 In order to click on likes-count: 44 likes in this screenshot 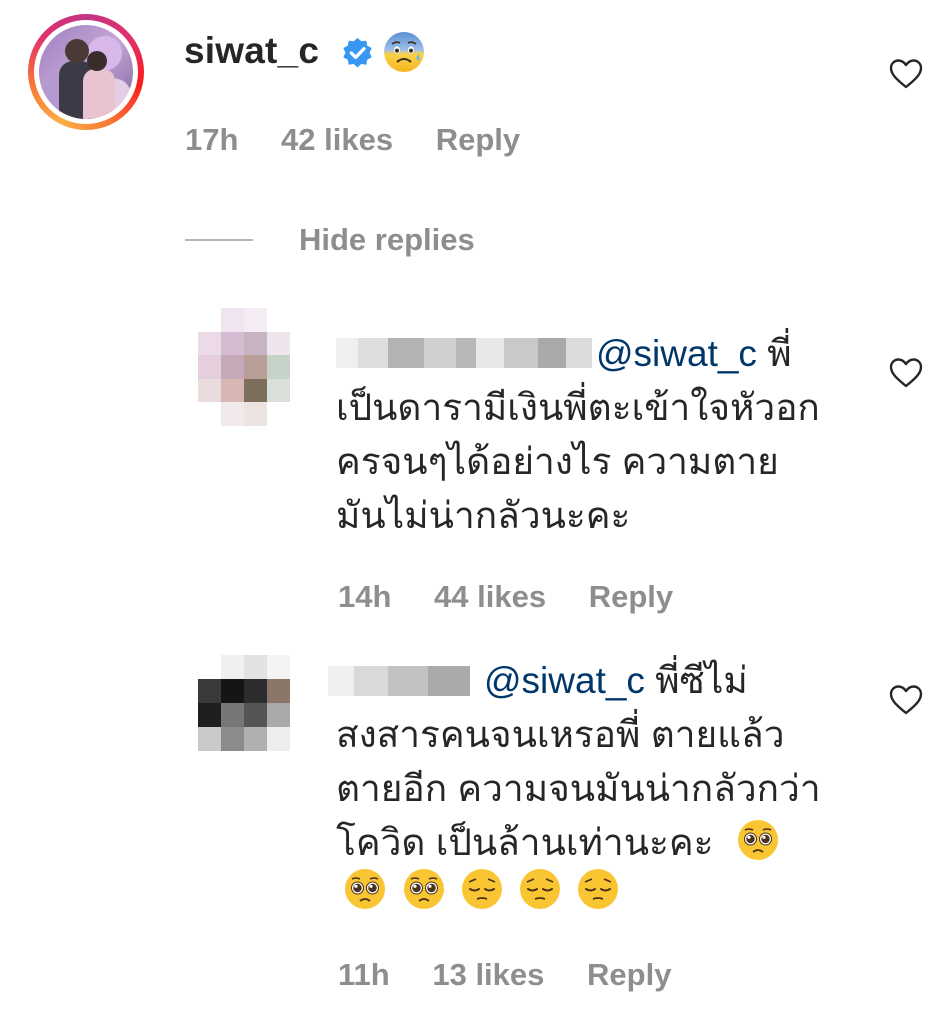, I will do `click(490, 596)`.